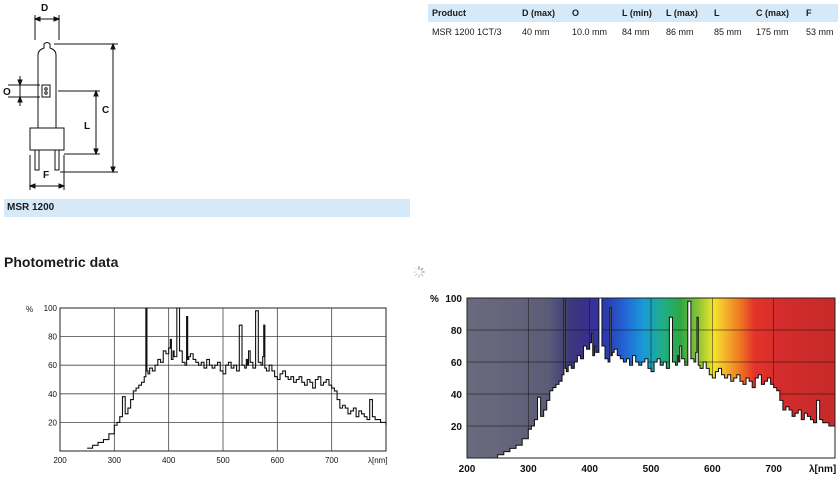  What do you see at coordinates (45, 8) in the screenshot?
I see `dim-label-d: D` at bounding box center [45, 8].